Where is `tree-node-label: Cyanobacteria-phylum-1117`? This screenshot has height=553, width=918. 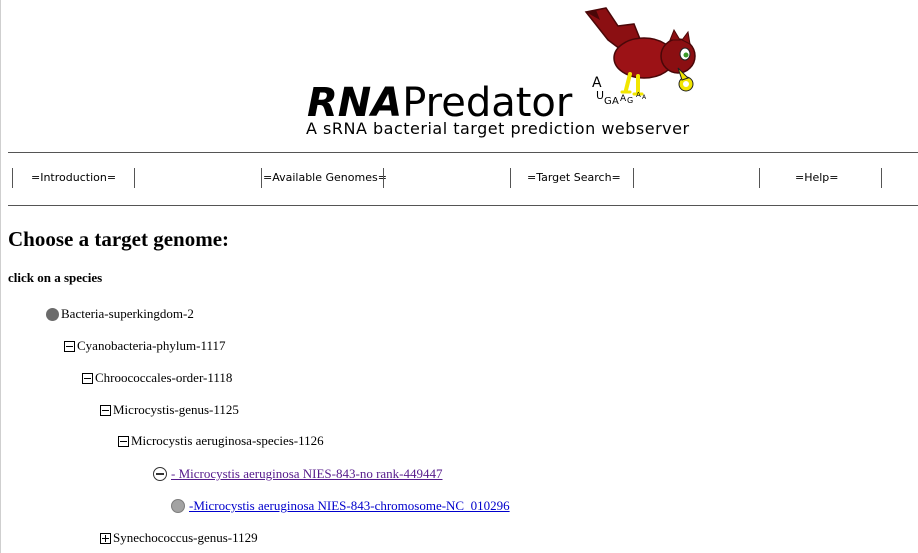
tree-node-label: Cyanobacteria-phylum-1117 is located at coordinates (151, 345).